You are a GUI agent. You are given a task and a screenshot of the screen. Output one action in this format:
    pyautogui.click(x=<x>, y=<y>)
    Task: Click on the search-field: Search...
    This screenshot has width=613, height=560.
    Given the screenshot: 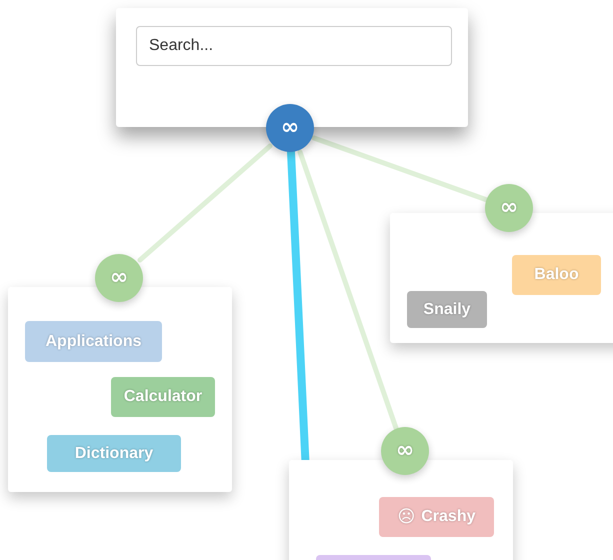 What is the action you would take?
    pyautogui.click(x=294, y=46)
    